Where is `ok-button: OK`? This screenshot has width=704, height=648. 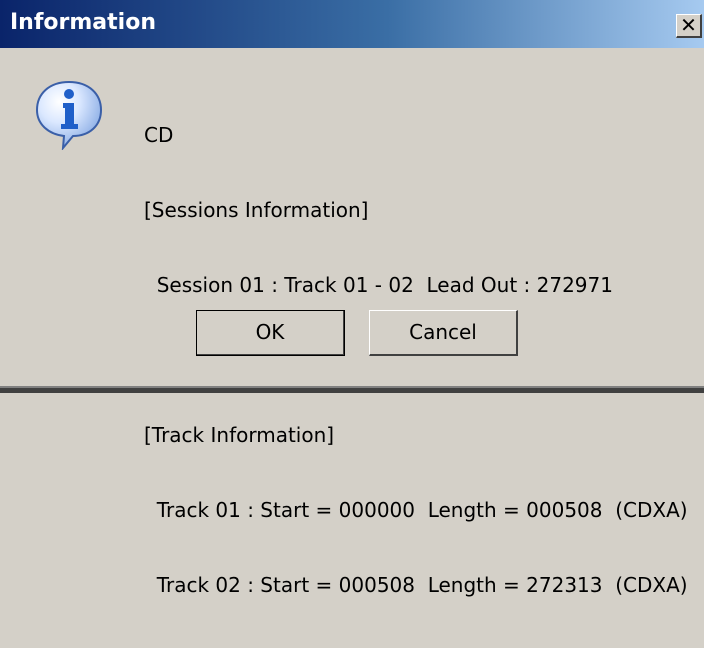
ok-button: OK is located at coordinates (270, 333).